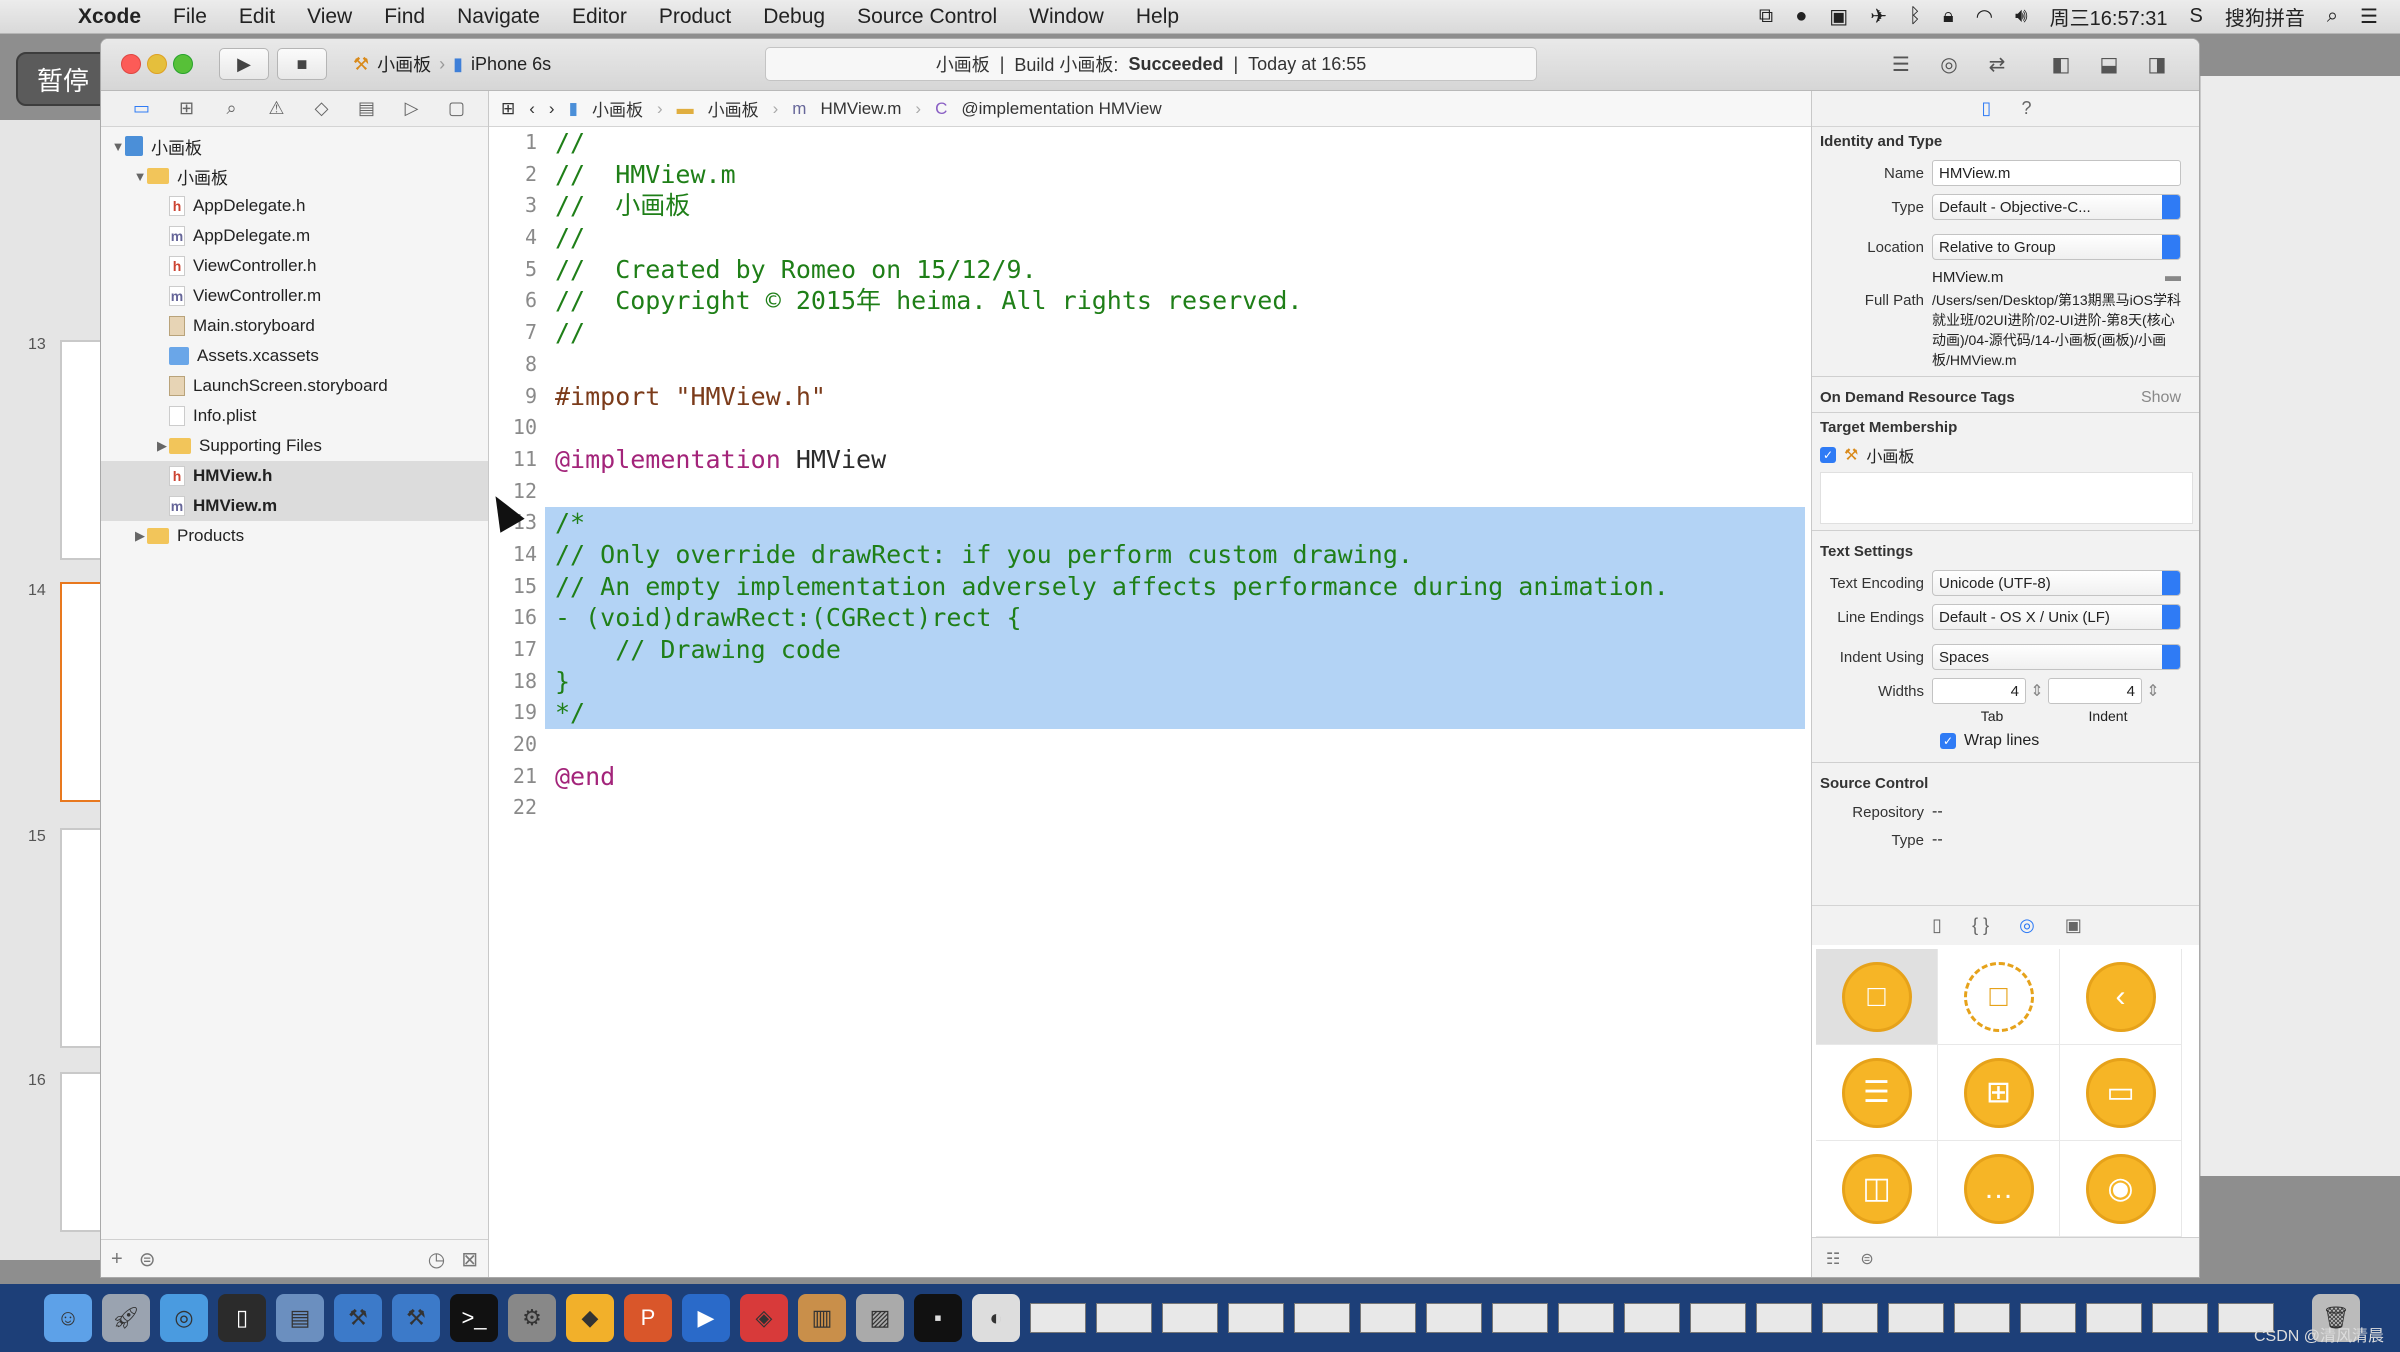 Image resolution: width=2400 pixels, height=1352 pixels. Describe the element at coordinates (2161, 397) in the screenshot. I see `odr-show-button: Show` at that location.